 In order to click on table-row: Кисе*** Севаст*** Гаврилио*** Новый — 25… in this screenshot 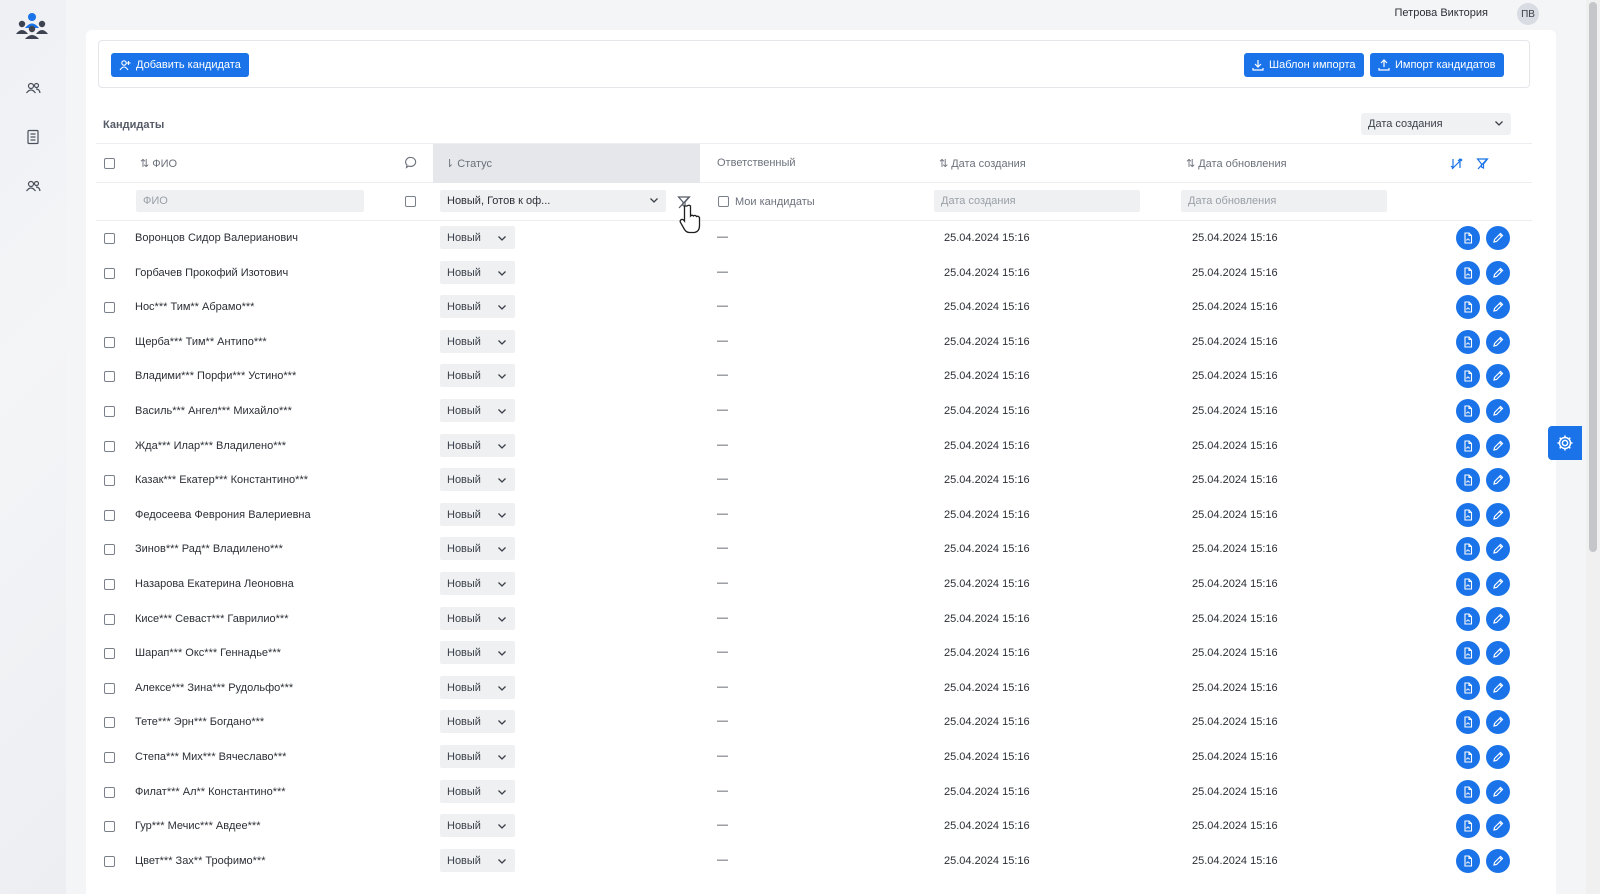, I will do `click(814, 619)`.